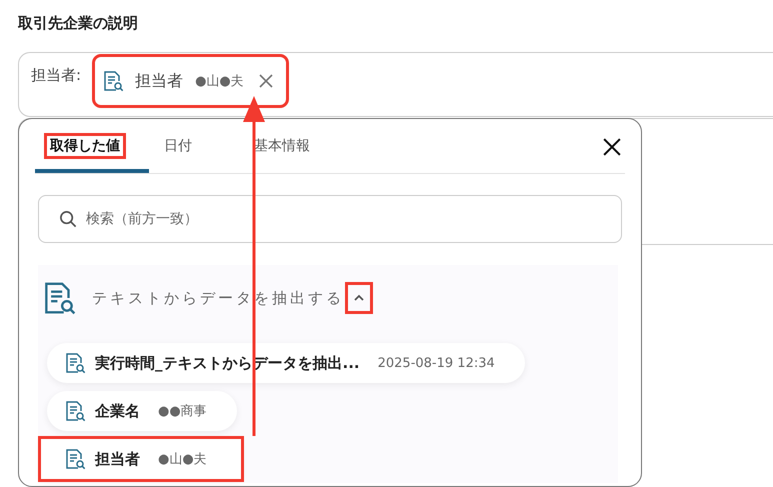  I want to click on chip-value: ●山●夫, so click(219, 81).